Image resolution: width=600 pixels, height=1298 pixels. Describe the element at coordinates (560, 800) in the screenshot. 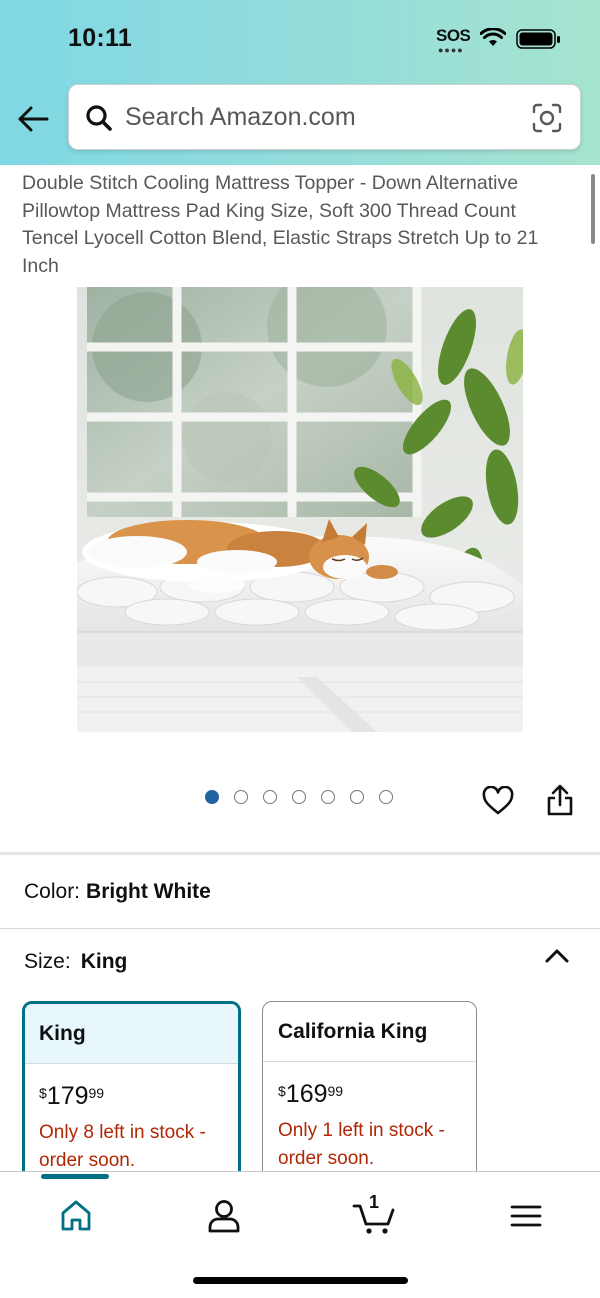

I see `share-icon` at that location.